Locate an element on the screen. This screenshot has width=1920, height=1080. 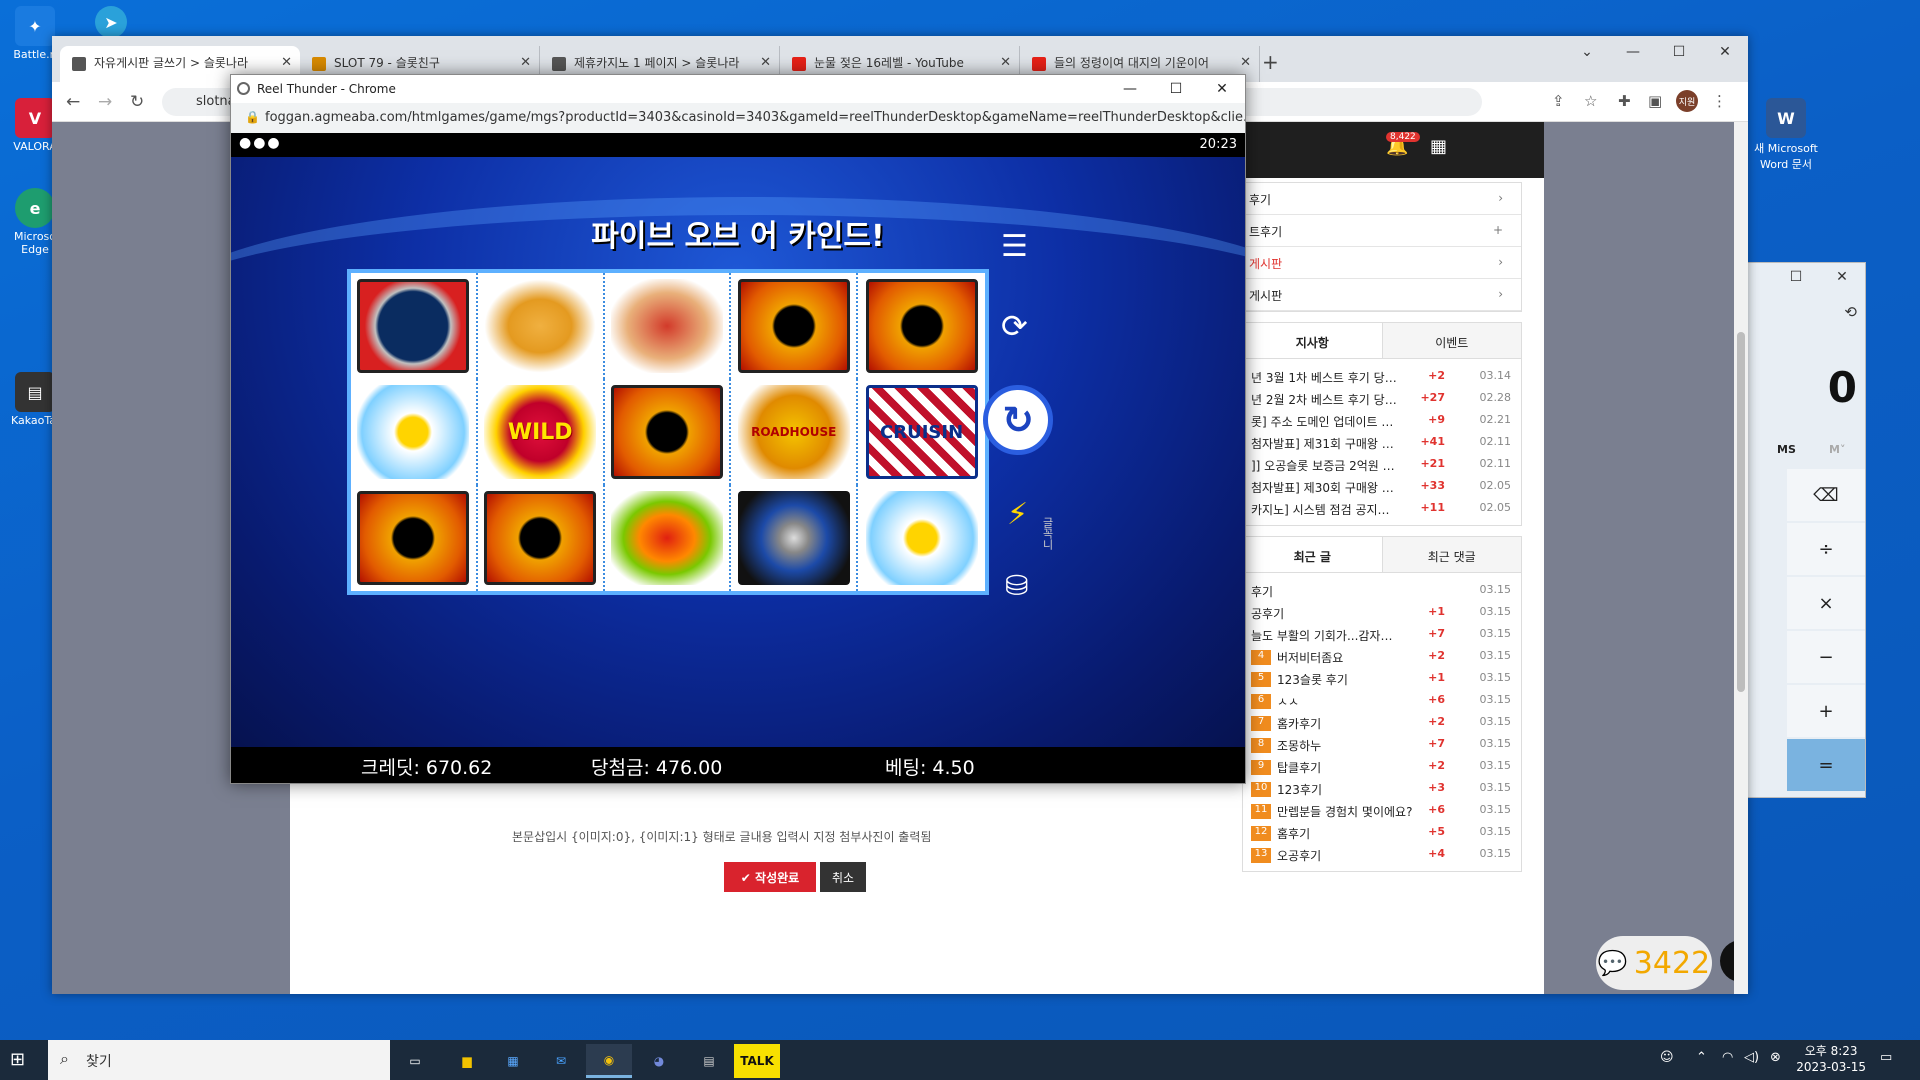
recent-post-row: 5 123슬롯 후기 +1 03.15 is located at coordinates (1382, 678).